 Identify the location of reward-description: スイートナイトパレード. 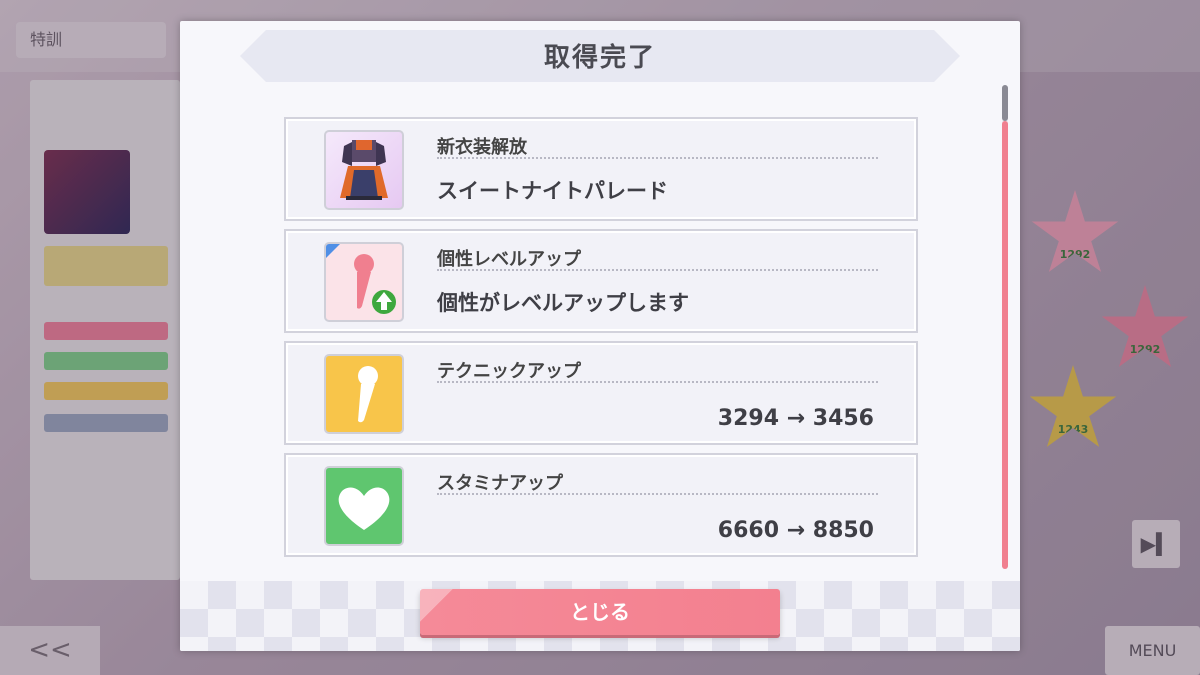
(552, 191).